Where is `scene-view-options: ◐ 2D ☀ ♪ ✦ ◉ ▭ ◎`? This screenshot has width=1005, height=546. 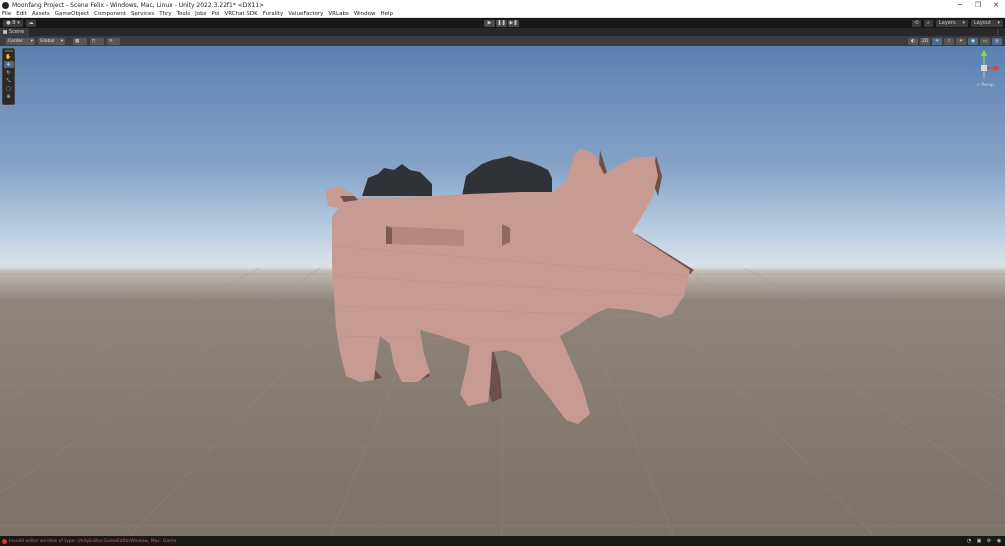 scene-view-options: ◐ 2D ☀ ♪ ✦ ◉ ▭ ◎ is located at coordinates (955, 41).